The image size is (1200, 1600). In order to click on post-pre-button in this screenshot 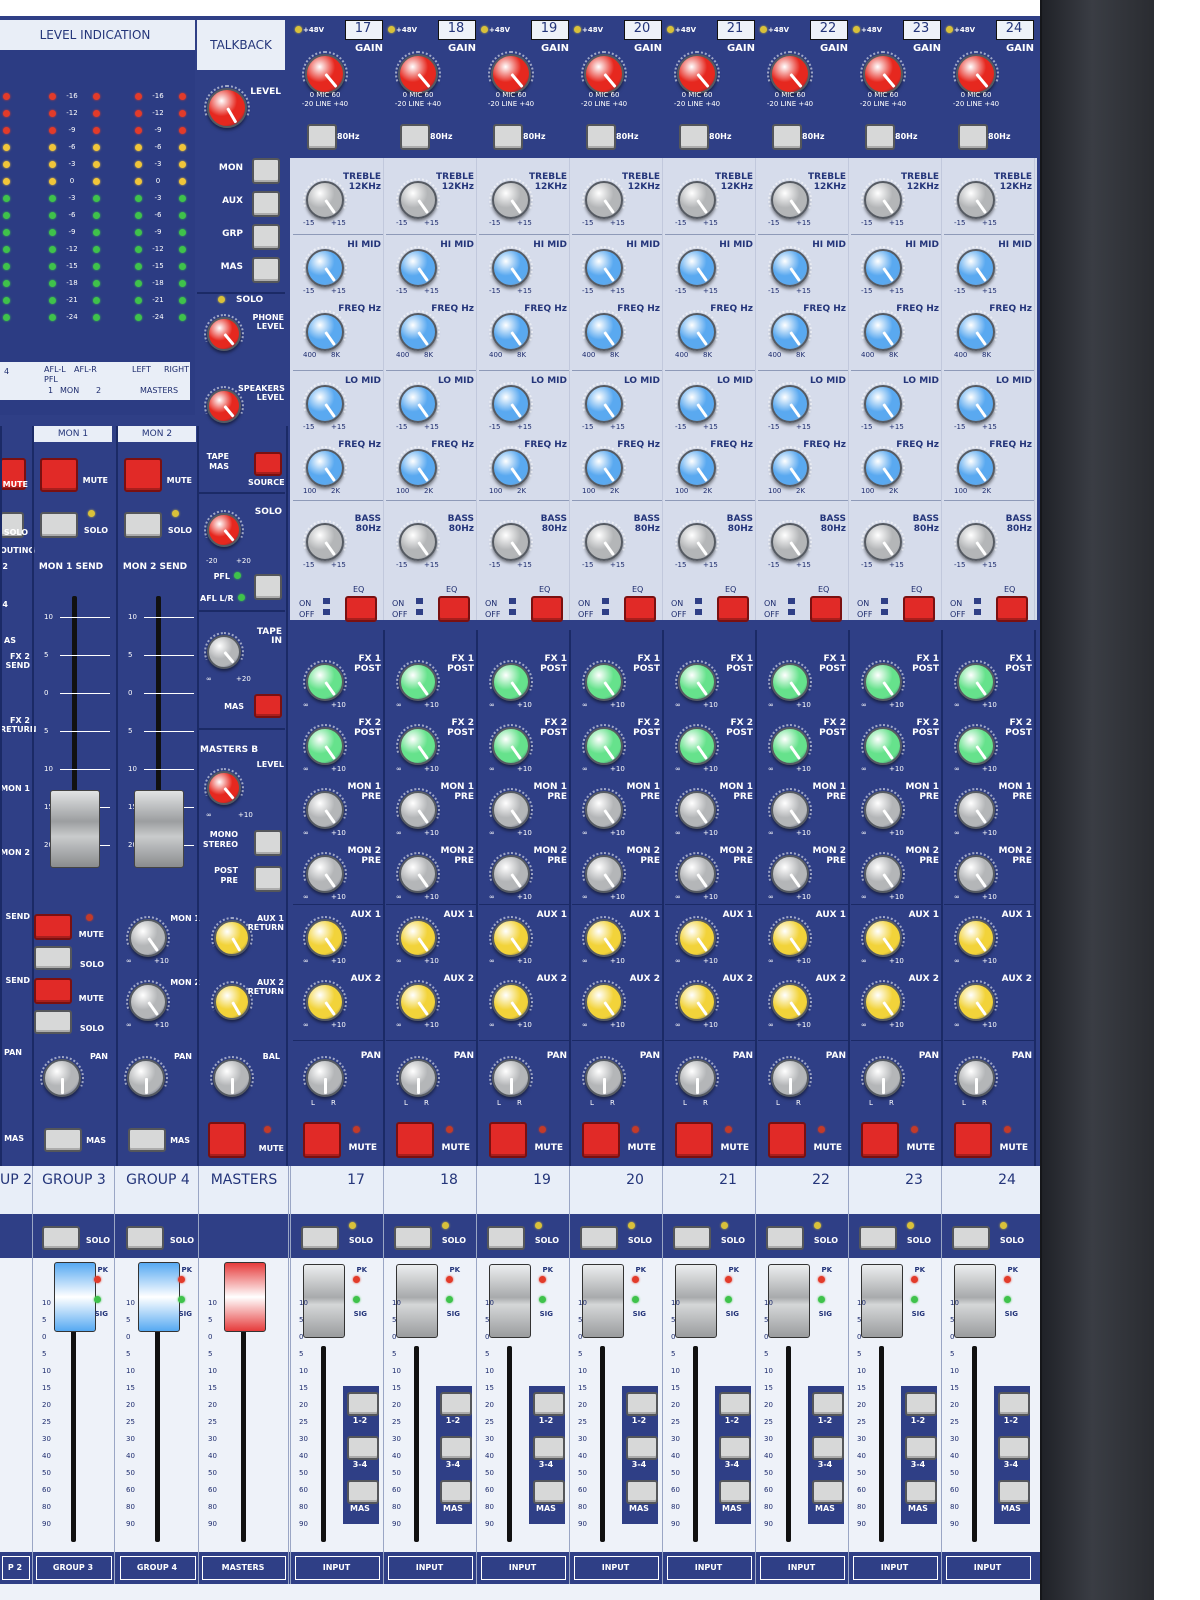, I will do `click(268, 879)`.